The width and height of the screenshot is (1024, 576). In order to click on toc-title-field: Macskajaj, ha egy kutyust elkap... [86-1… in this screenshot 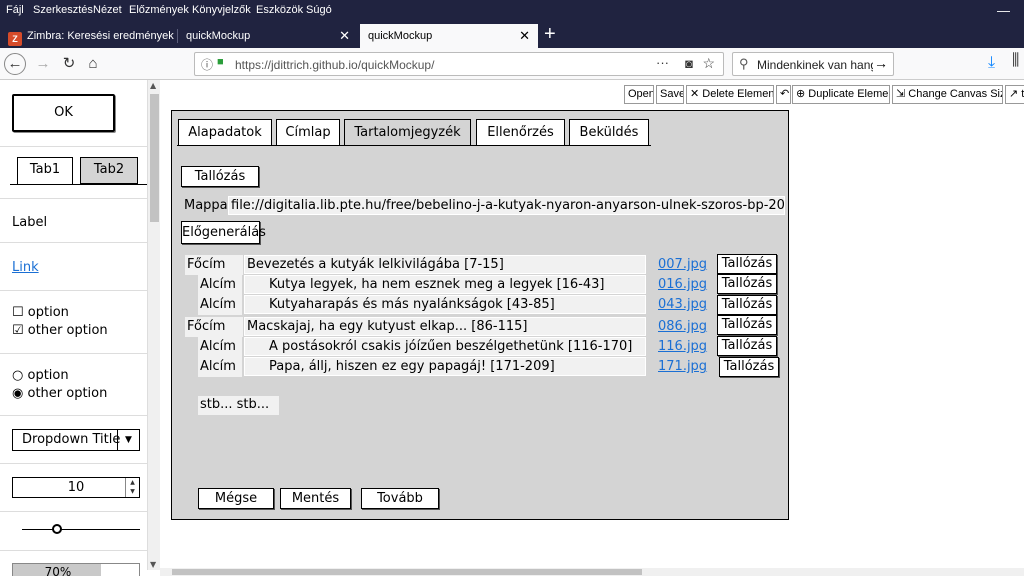, I will do `click(445, 326)`.